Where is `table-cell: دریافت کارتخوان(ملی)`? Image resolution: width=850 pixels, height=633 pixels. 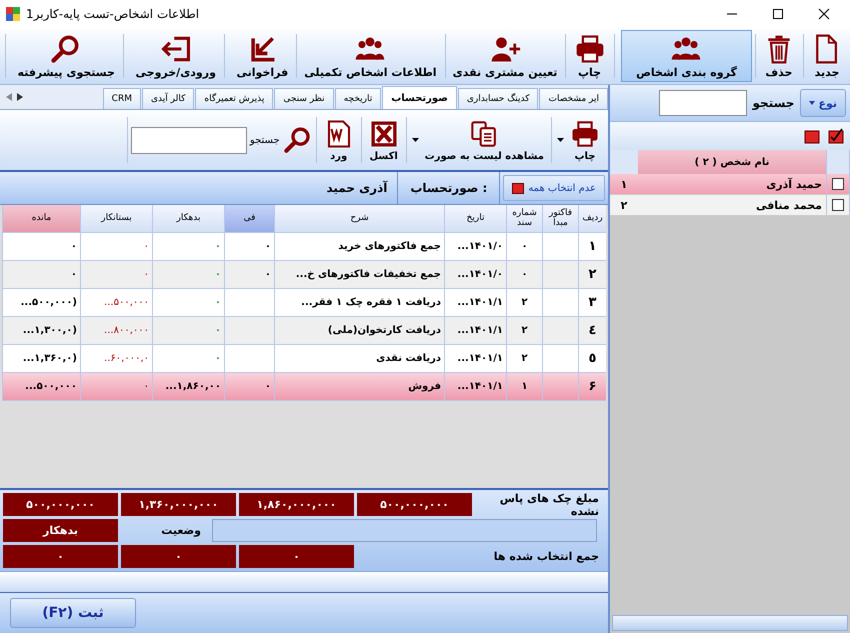 table-cell: دریافت کارتخوان(ملی) is located at coordinates (384, 330).